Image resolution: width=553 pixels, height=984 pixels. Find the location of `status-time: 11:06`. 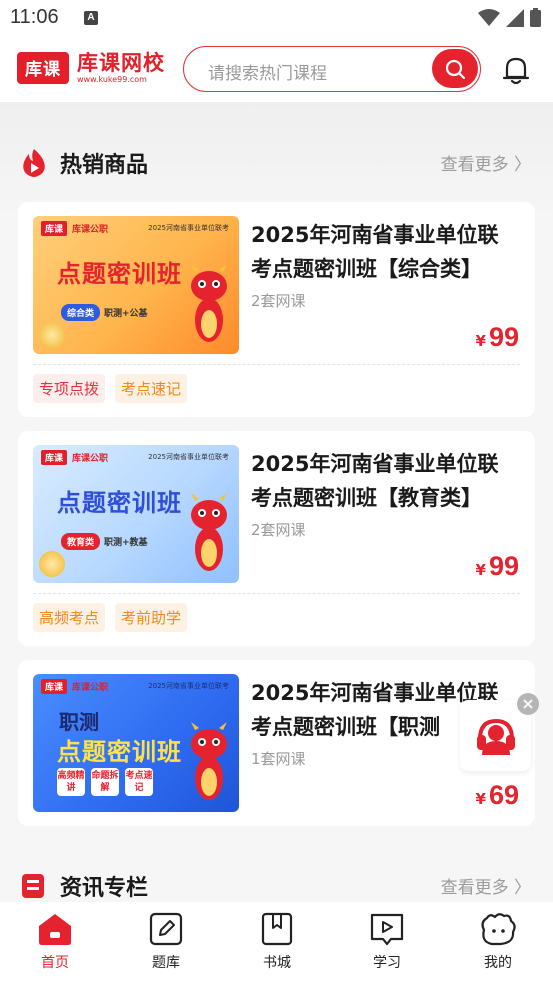

status-time: 11:06 is located at coordinates (34, 17).